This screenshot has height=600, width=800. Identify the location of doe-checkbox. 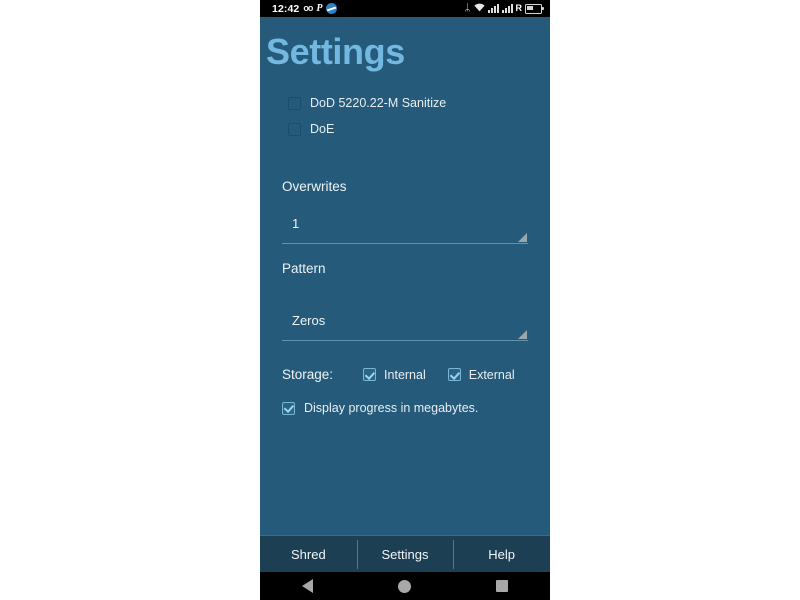
(294, 129).